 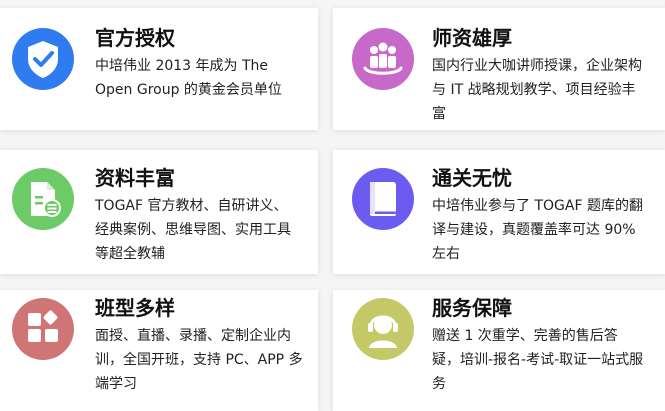 What do you see at coordinates (135, 178) in the screenshot?
I see `card-title: 资料丰富` at bounding box center [135, 178].